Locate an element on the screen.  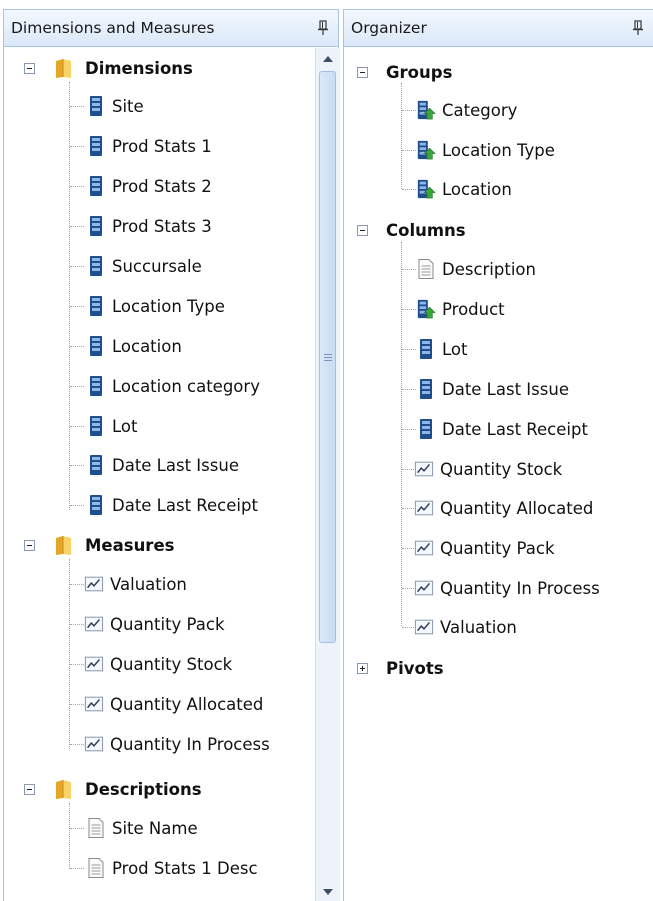
tree-item-label: Succursale is located at coordinates (157, 266).